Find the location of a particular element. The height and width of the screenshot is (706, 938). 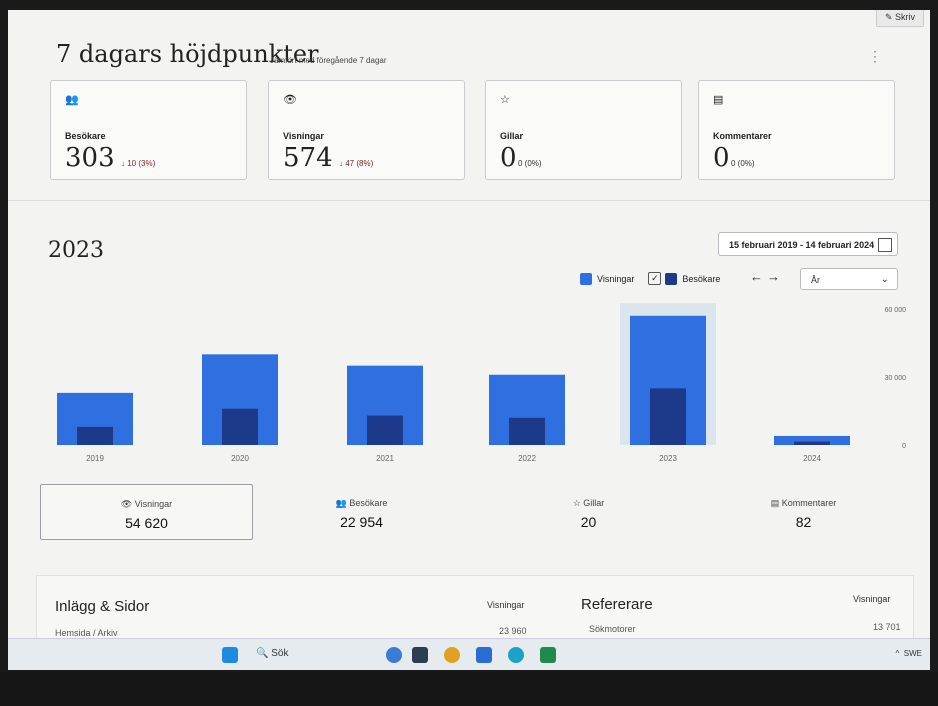

system-tray: ^ SWE is located at coordinates (909, 653).